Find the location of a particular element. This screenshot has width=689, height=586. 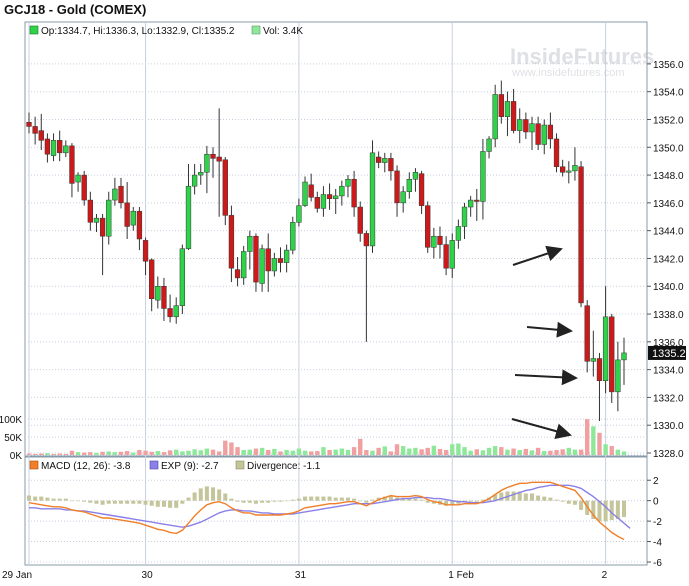

macd-swatch is located at coordinates (34, 465).